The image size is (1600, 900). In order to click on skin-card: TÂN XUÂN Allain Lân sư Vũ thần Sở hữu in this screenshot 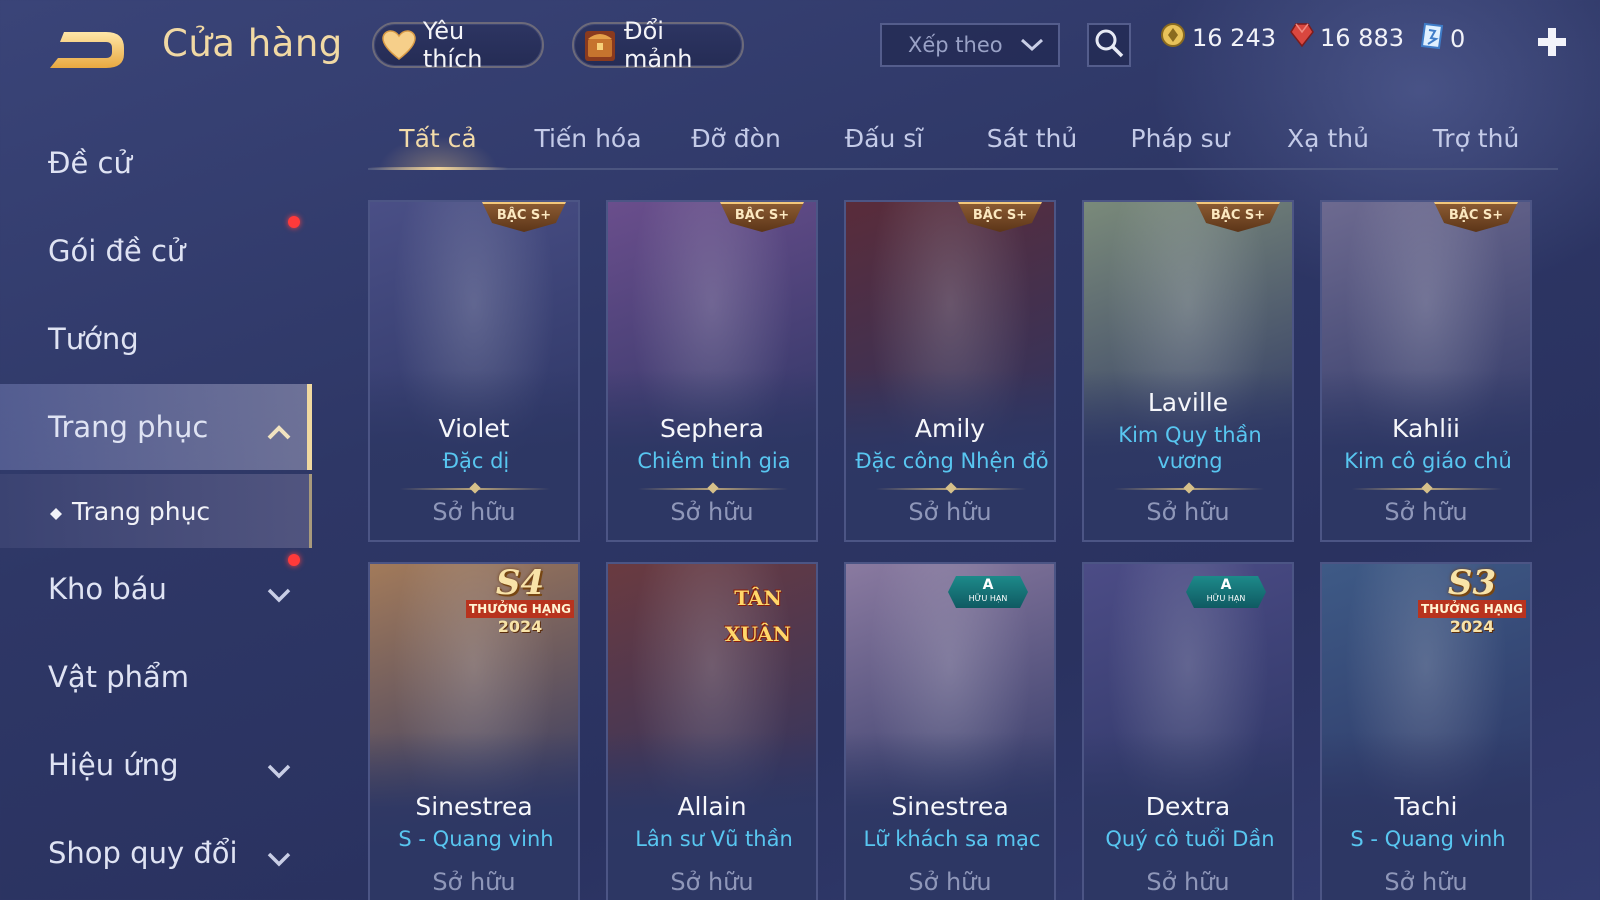, I will do `click(712, 731)`.